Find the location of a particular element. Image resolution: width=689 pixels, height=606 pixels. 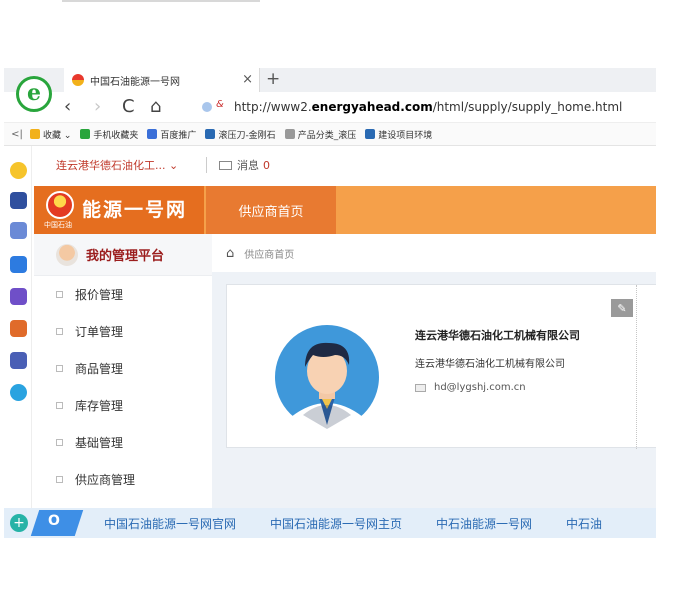

supplier-company: 连云港华德石油化工机械有限公司 is located at coordinates (490, 364).